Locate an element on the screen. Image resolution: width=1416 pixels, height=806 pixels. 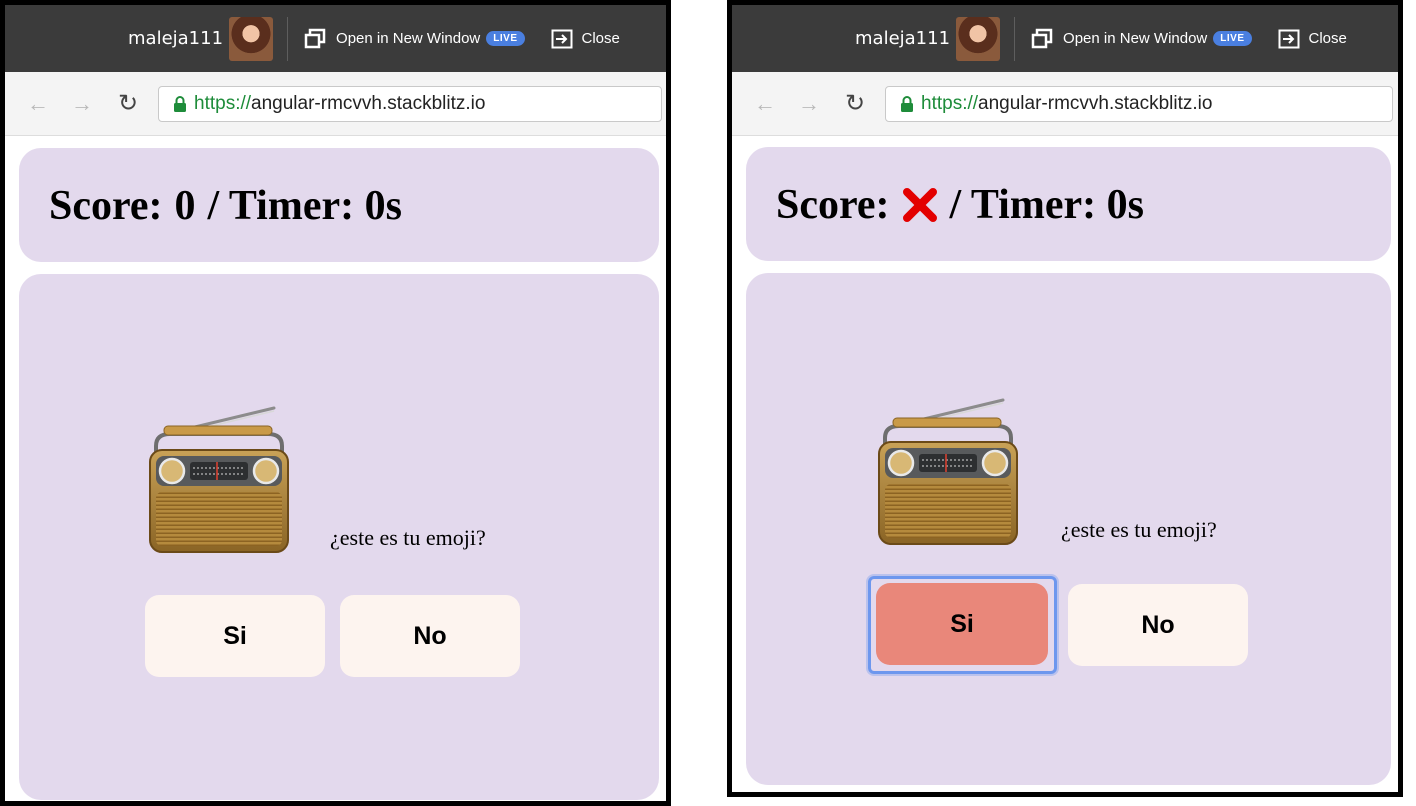
score-card: Score: 0 / Timer: 0s is located at coordinates (339, 205).